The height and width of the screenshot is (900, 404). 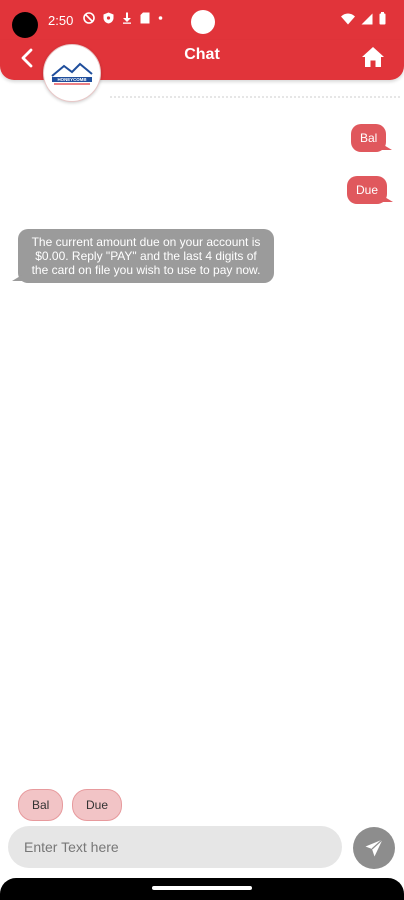 I want to click on front-camera-icon, so click(x=203, y=22).